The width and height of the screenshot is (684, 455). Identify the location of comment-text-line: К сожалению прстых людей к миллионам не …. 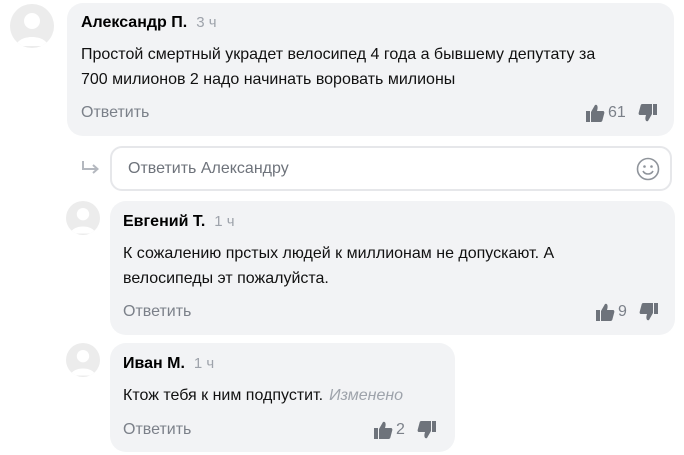
(339, 253).